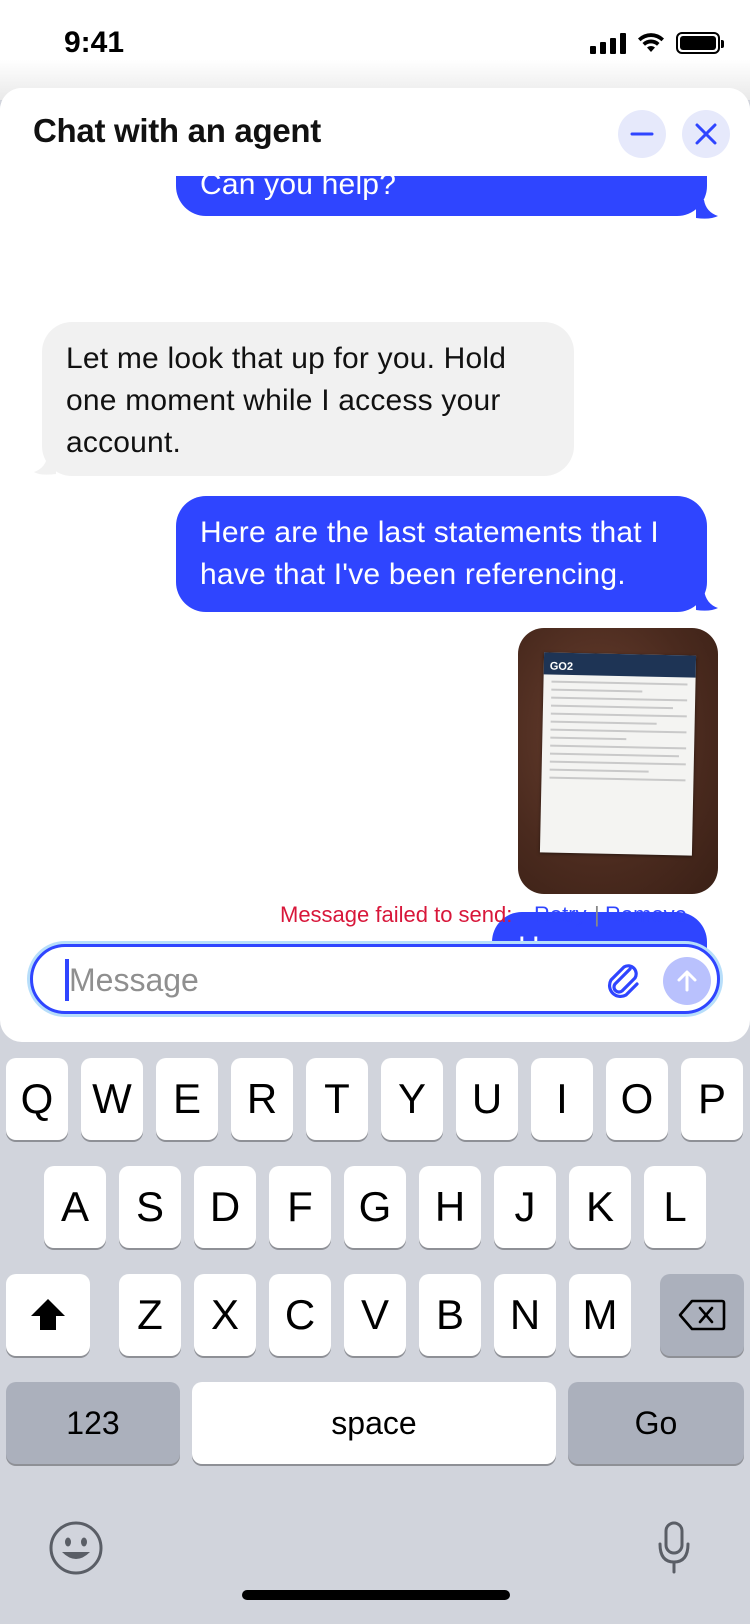  I want to click on go-key: Go, so click(656, 1423).